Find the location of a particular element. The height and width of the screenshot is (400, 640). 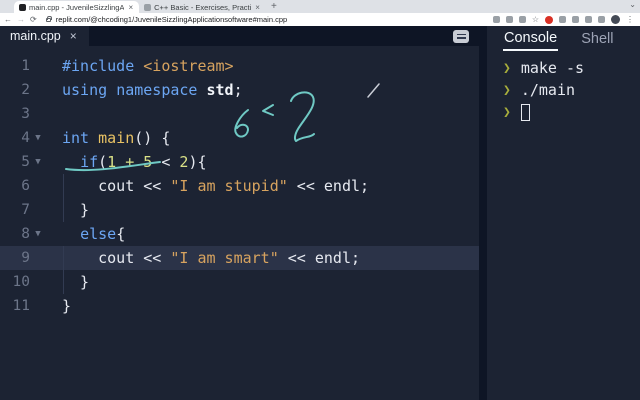

browser-tab: C++ Basic - Exercises, Practi × is located at coordinates (202, 7).